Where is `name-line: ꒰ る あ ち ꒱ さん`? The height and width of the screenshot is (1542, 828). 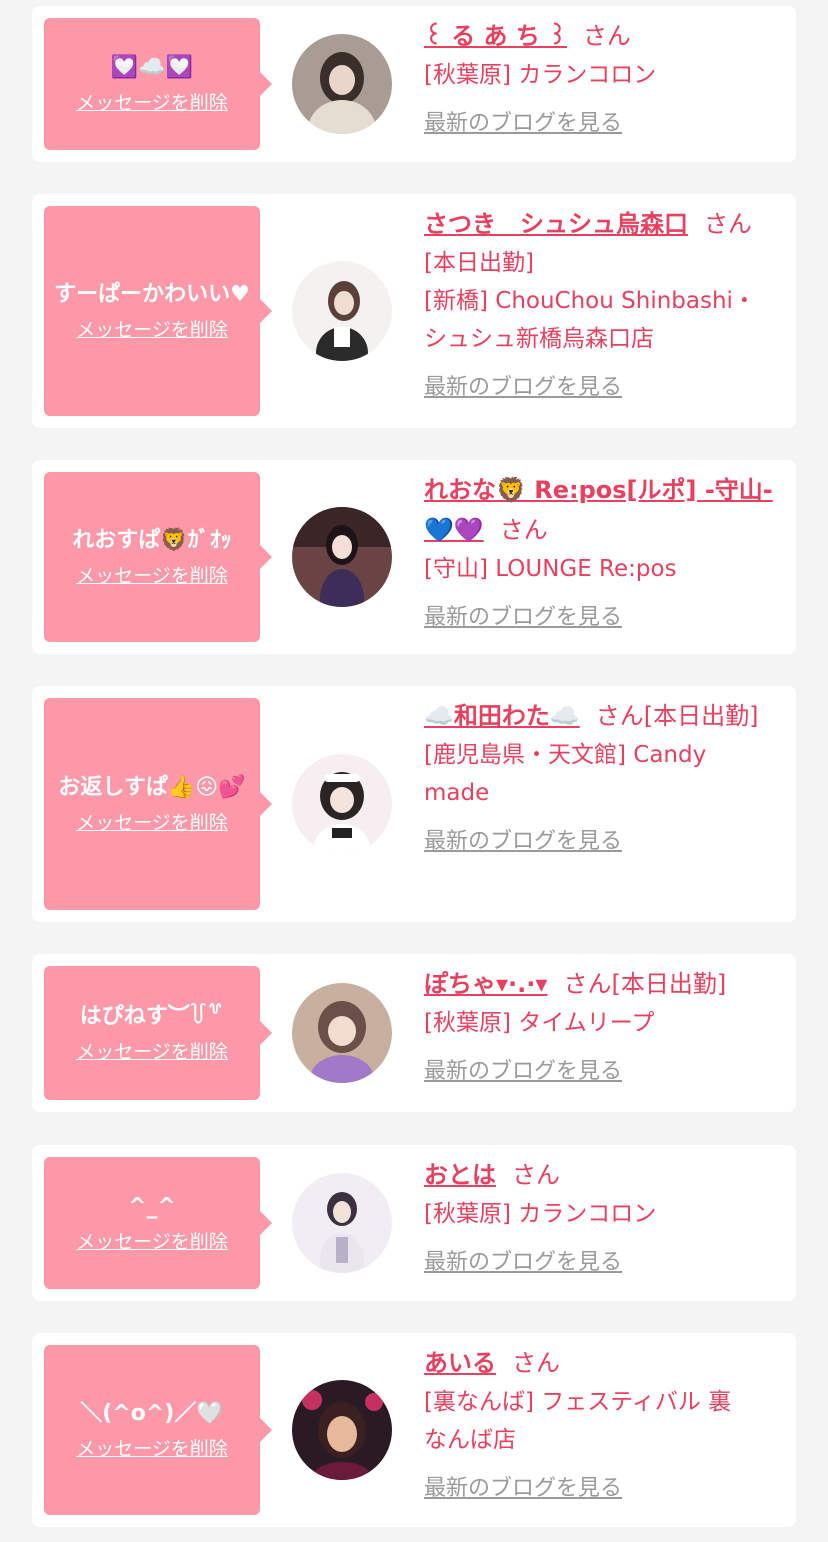
name-line: ꒰ る あ ち ꒱ さん is located at coordinates (605, 36).